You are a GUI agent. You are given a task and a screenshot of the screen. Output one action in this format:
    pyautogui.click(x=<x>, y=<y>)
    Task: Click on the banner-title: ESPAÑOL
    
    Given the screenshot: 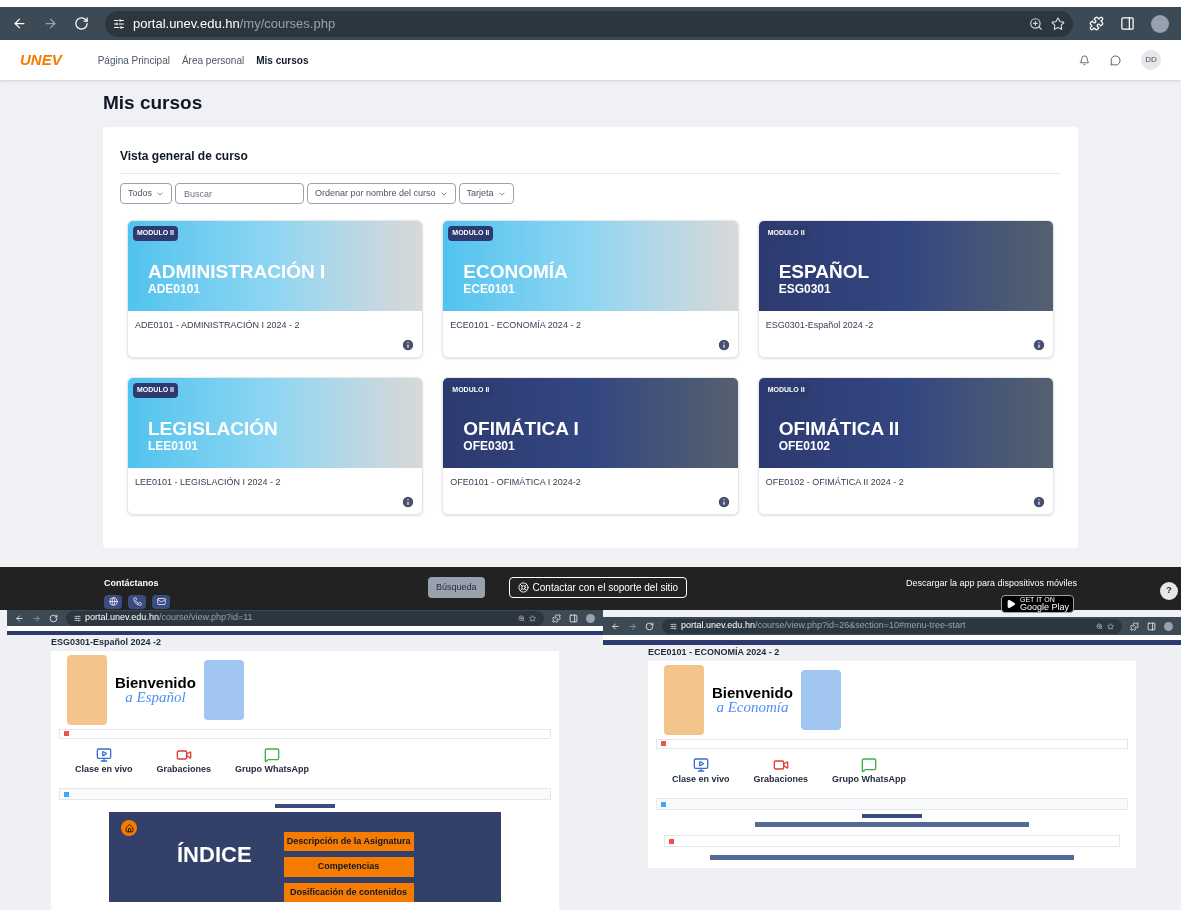 What is the action you would take?
    pyautogui.click(x=824, y=271)
    